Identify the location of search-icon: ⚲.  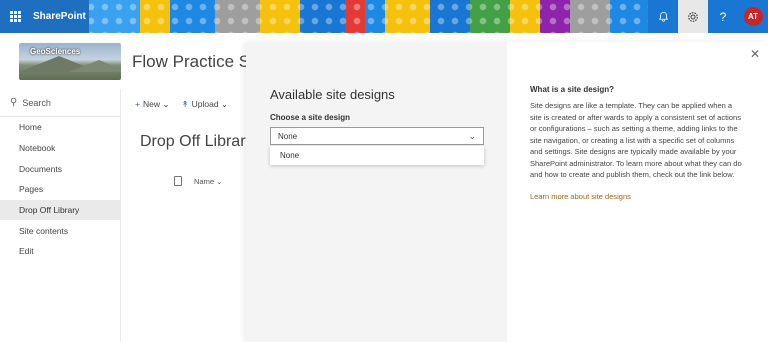
(14, 102).